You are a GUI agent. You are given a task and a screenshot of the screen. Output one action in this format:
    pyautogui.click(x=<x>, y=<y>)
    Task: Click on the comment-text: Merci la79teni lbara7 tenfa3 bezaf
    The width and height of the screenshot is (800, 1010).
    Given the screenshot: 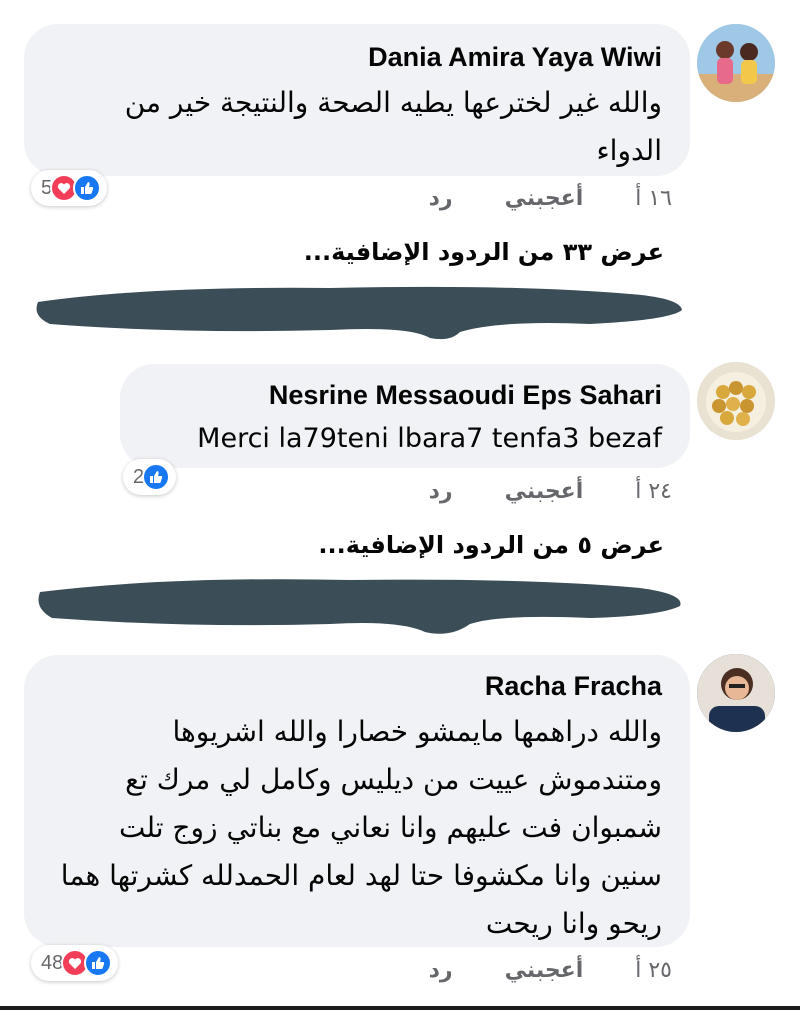 What is the action you would take?
    pyautogui.click(x=429, y=438)
    